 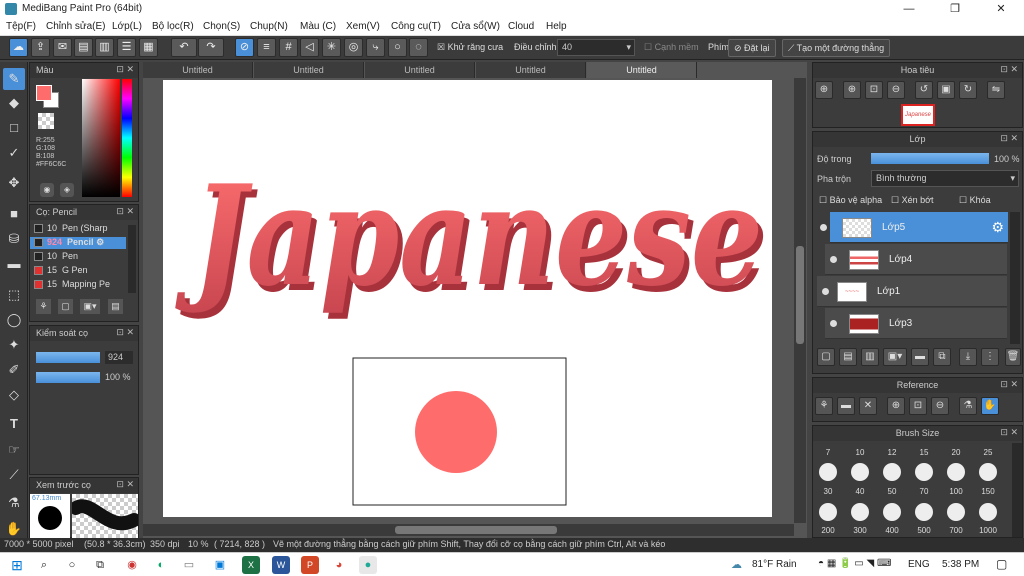 I want to click on brush-item: 15 Mapping Pe, so click(x=78, y=285).